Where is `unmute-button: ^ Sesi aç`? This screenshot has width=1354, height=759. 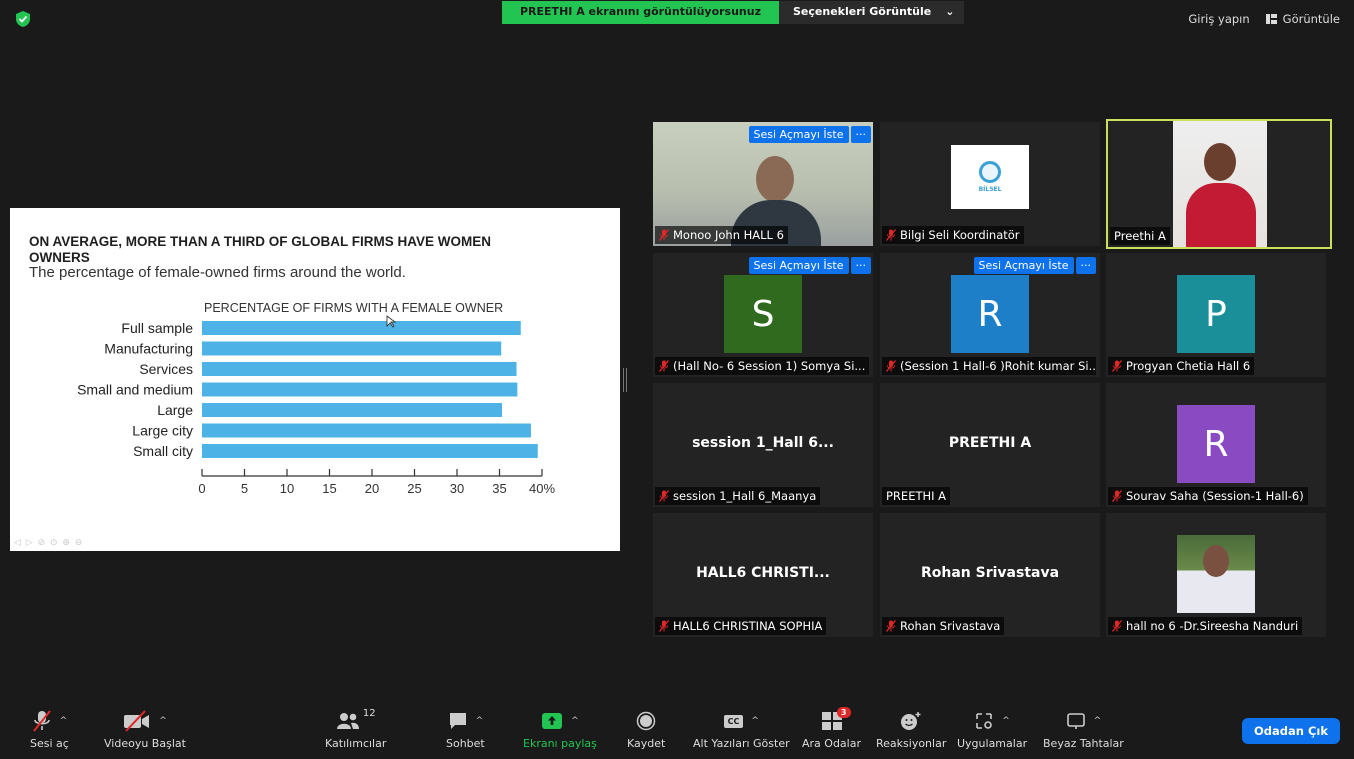
unmute-button: ^ Sesi aç is located at coordinates (49, 729).